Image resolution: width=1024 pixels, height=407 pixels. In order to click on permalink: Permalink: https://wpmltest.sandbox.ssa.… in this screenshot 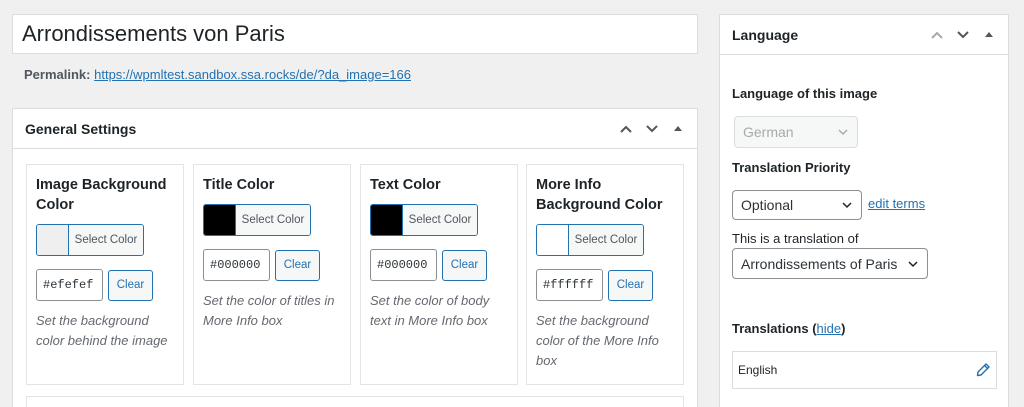, I will do `click(217, 74)`.